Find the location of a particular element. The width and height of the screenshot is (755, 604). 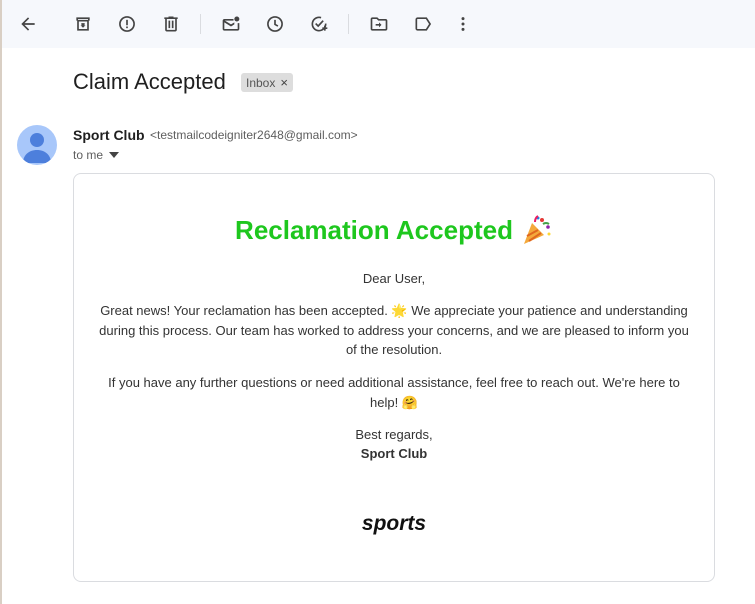

party-popper-icon is located at coordinates (537, 229).